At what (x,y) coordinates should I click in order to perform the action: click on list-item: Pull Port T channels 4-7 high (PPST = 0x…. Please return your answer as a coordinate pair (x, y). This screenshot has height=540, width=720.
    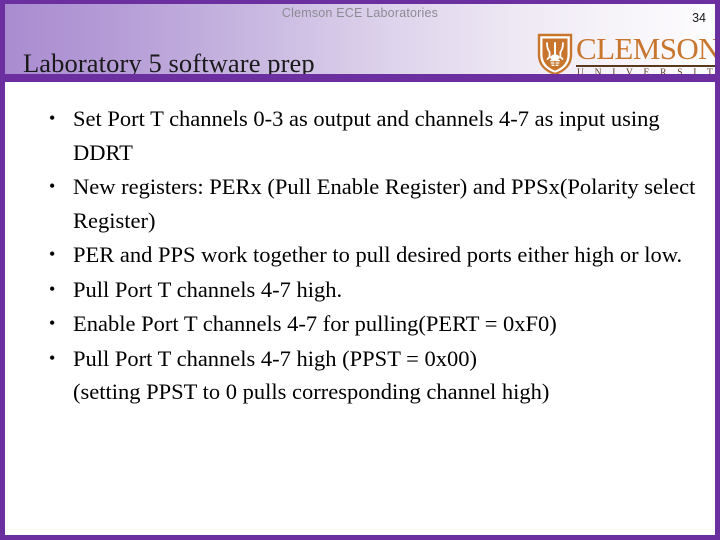
    Looking at the image, I should click on (375, 375).